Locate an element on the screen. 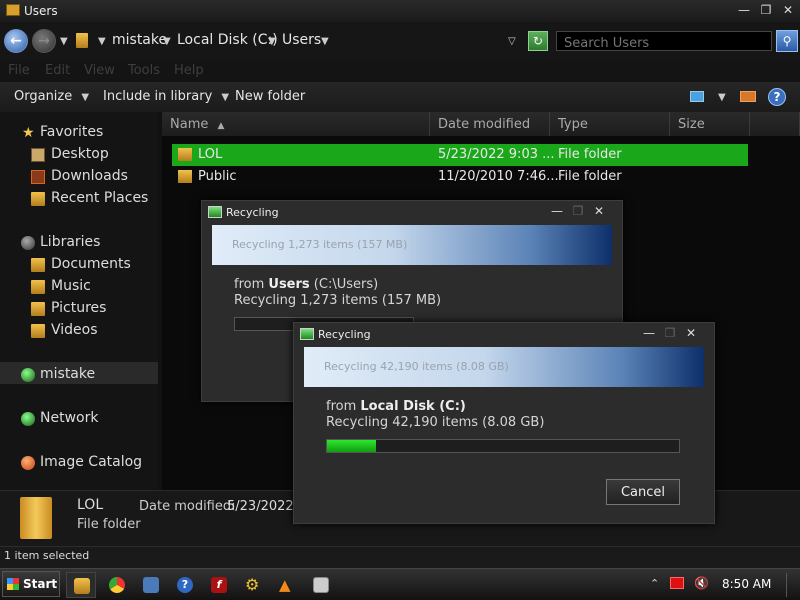 Image resolution: width=800 pixels, height=600 pixels. dialog-title: Recycling is located at coordinates (344, 334).